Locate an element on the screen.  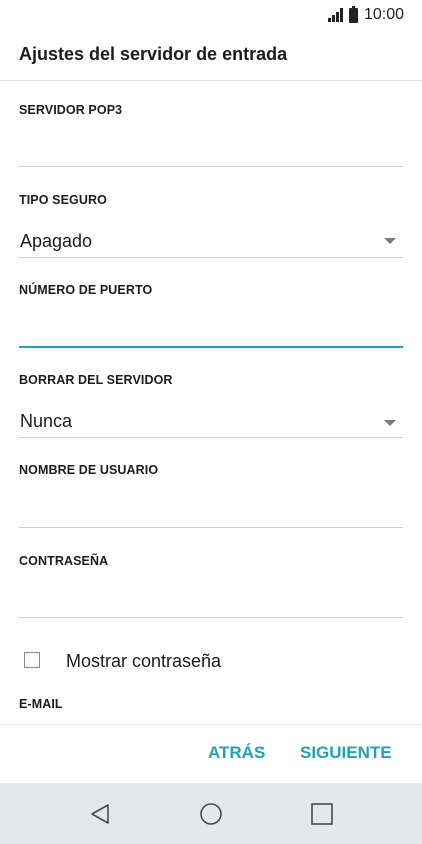
nav-home-button is located at coordinates (211, 813).